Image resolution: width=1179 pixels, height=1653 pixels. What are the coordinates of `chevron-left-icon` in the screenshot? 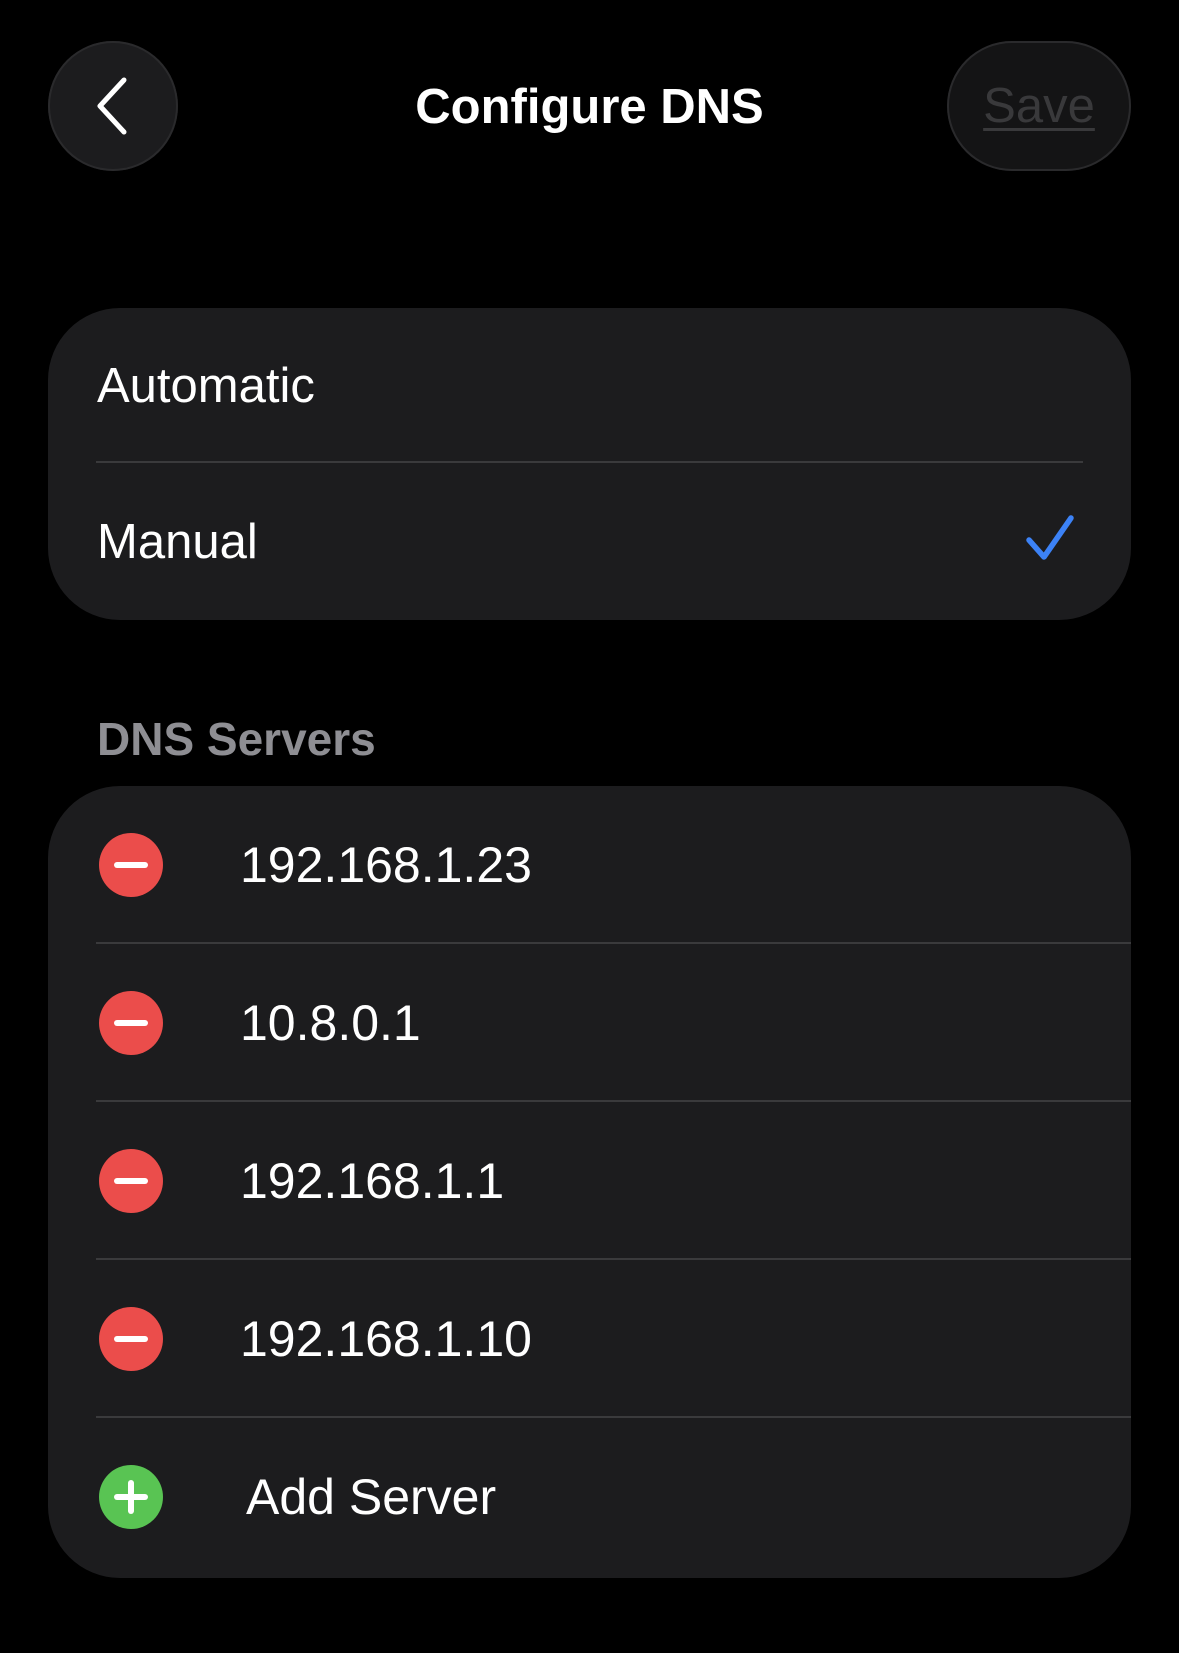 It's located at (112, 106).